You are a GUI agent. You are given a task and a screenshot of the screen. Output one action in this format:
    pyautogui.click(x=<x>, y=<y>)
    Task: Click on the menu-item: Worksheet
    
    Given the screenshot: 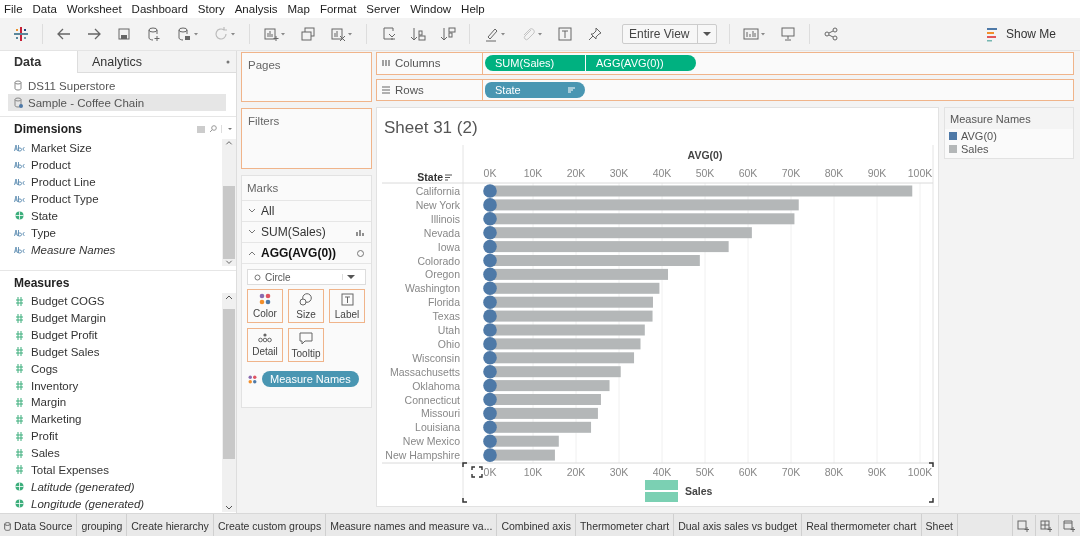 What is the action you would take?
    pyautogui.click(x=94, y=9)
    